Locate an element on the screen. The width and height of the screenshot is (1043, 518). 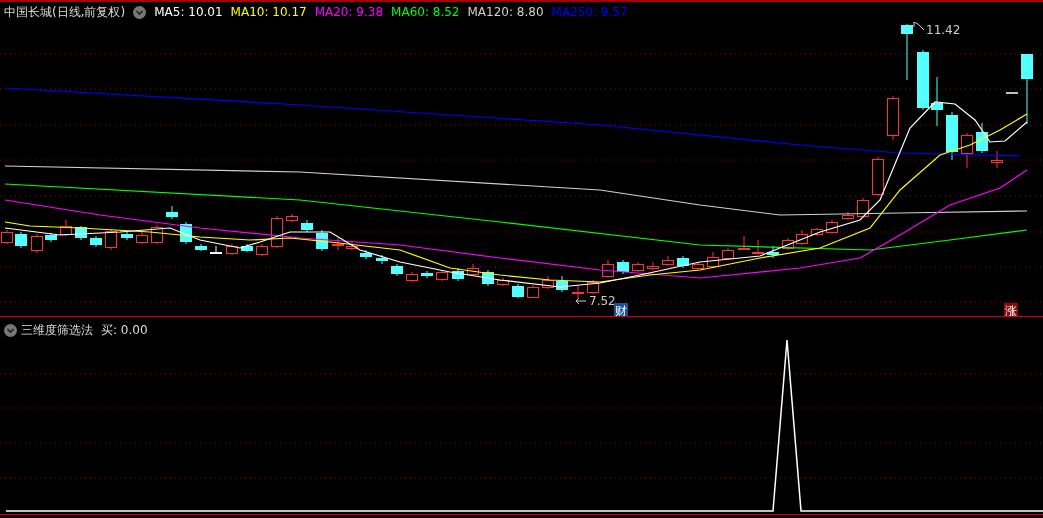
chart-title: 中国长城(日线,前复权) is located at coordinates (65, 12).